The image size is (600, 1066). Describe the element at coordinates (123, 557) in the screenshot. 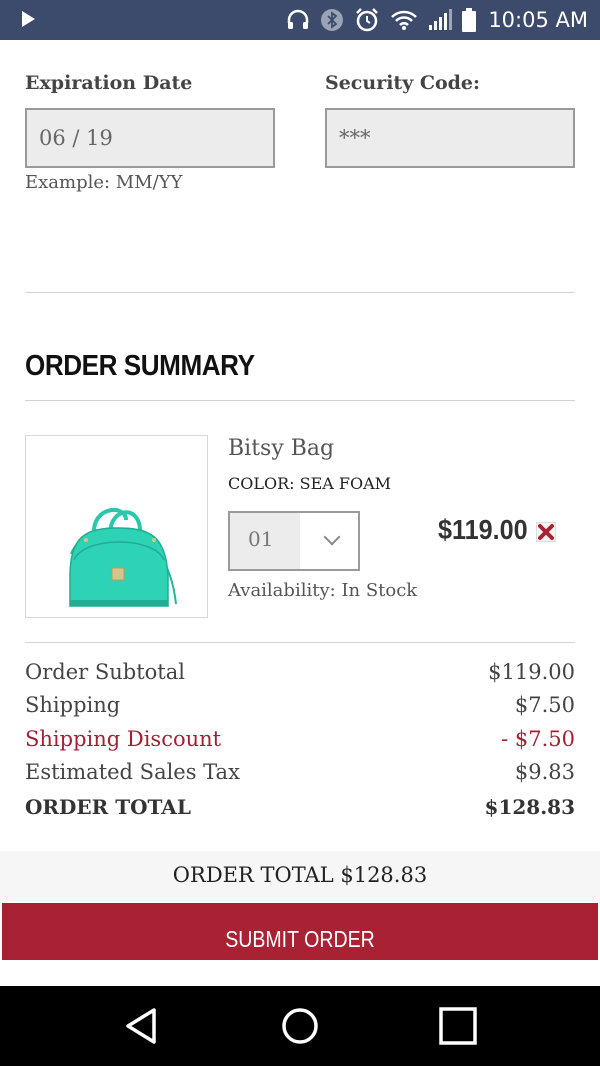

I see `bag-icon` at that location.